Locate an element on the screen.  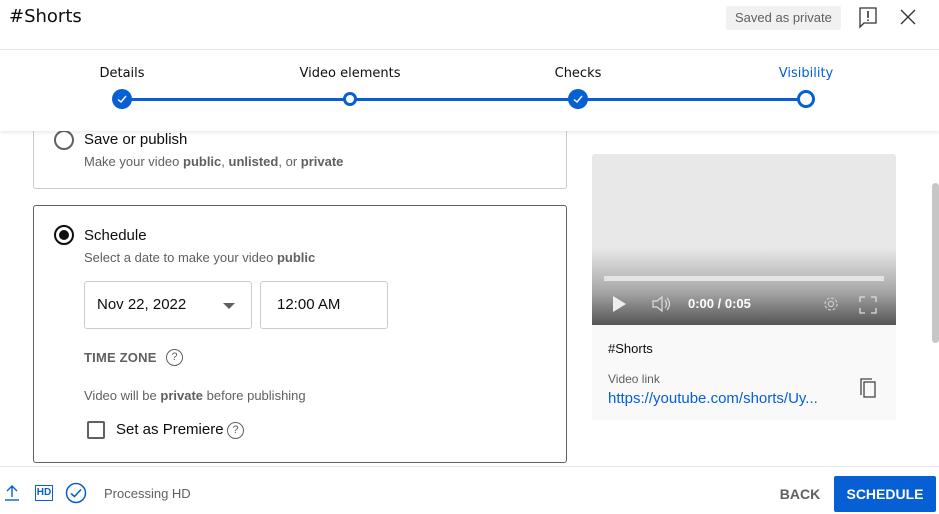
processing-status: Processing HD is located at coordinates (147, 493).